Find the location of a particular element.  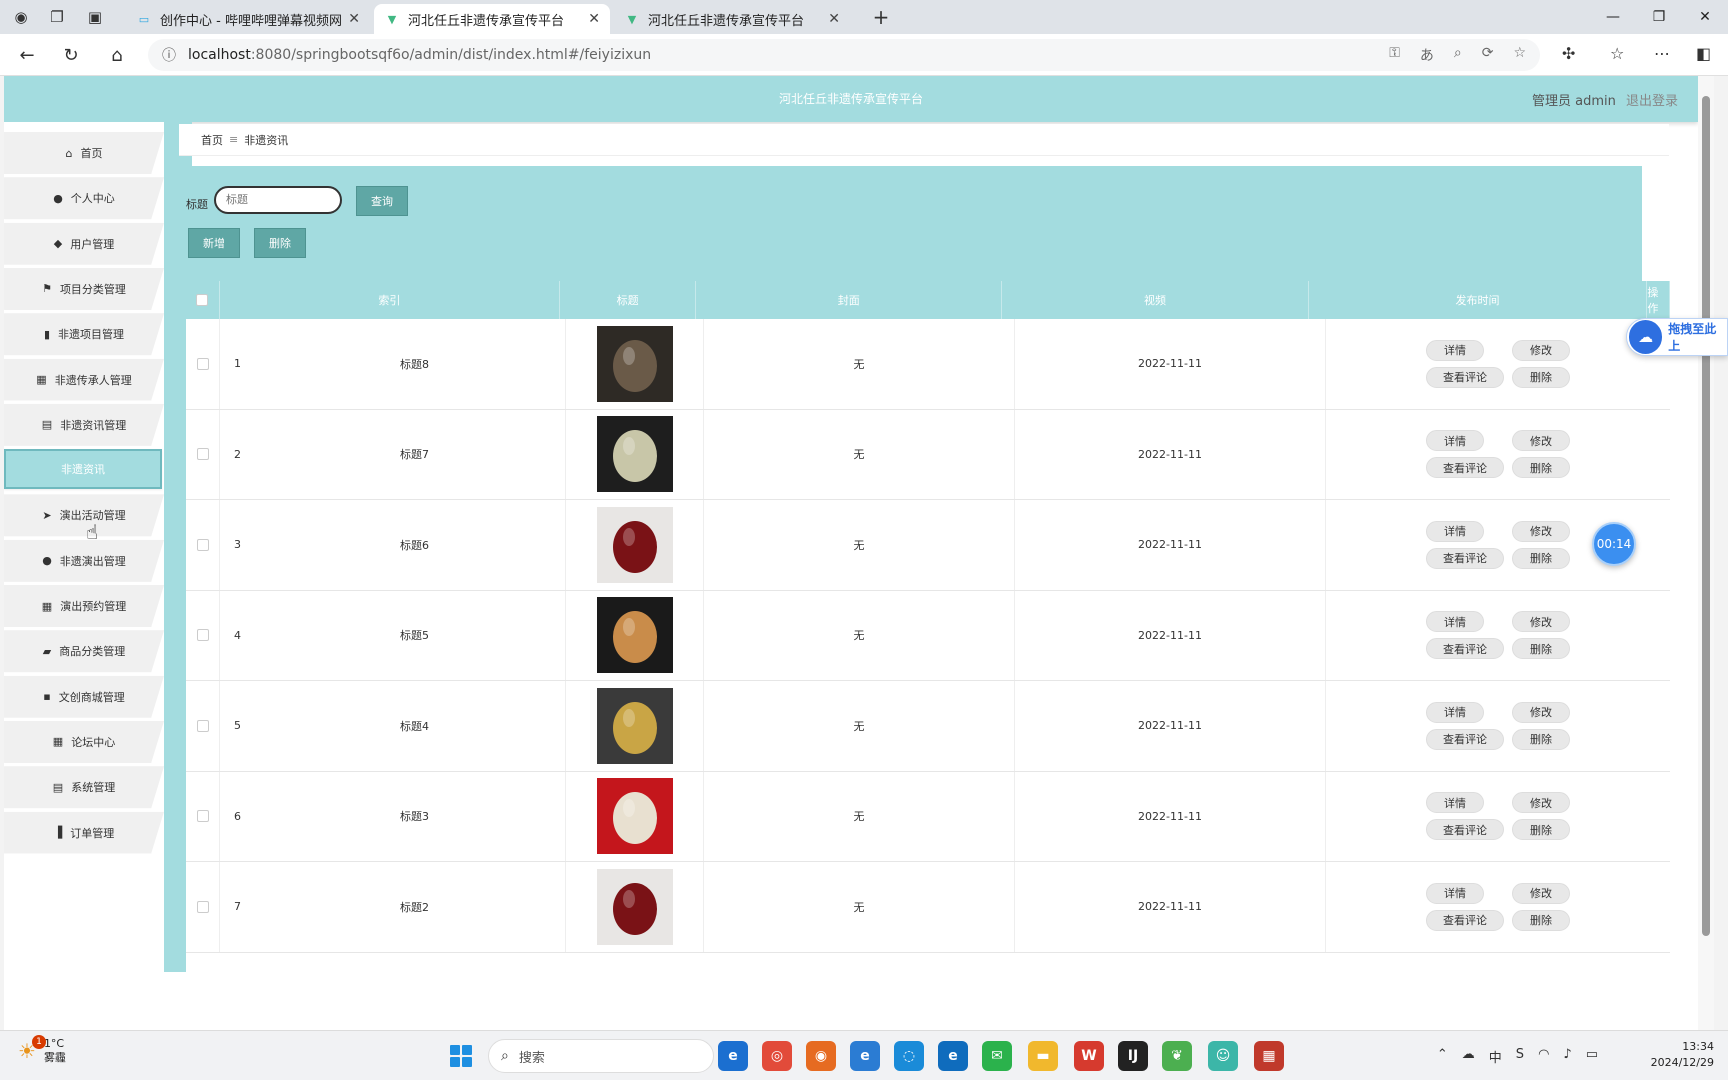

sidebar-item: ▐ 订单管理 is located at coordinates (84, 832).